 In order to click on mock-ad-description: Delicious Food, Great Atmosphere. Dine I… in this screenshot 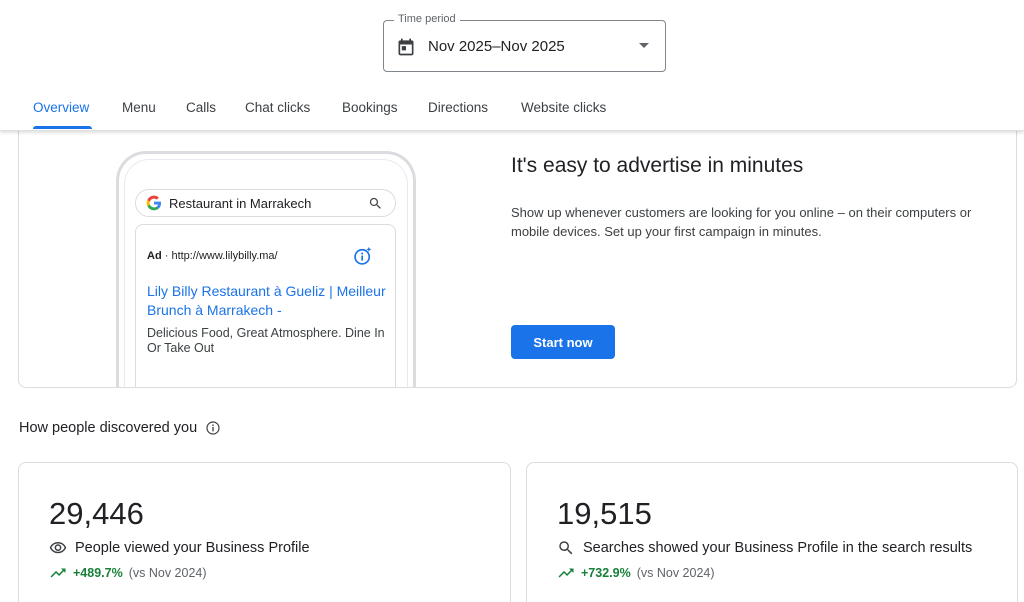, I will do `click(266, 340)`.